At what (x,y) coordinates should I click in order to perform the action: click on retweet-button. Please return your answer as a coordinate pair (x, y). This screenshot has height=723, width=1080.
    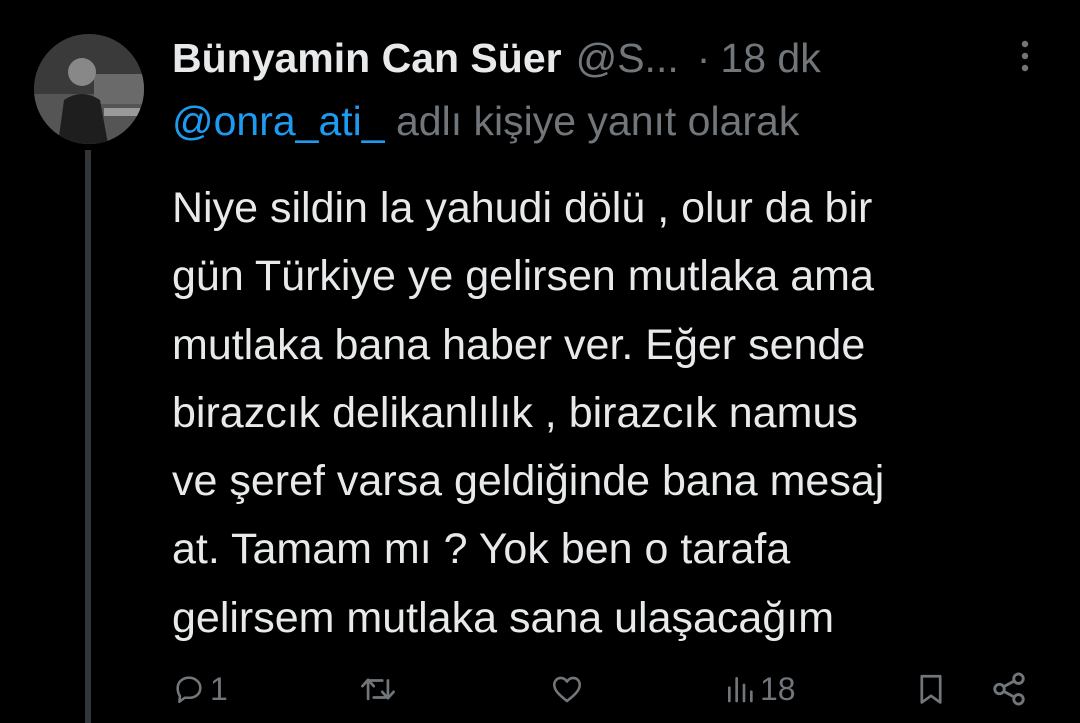
    Looking at the image, I should click on (380, 689).